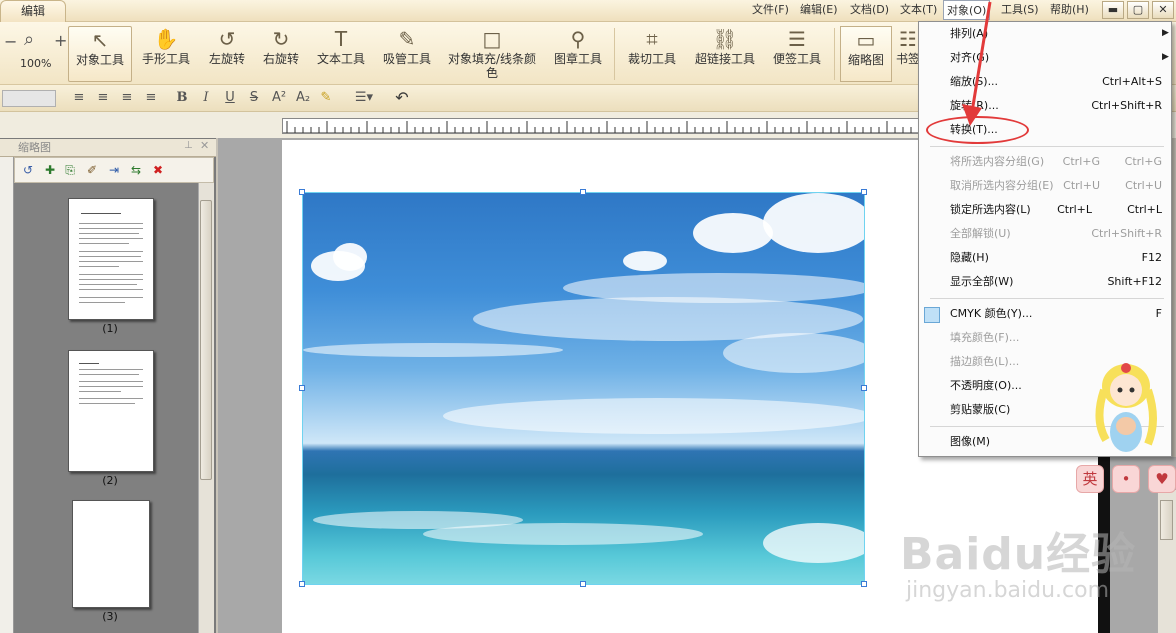 This screenshot has width=1176, height=633. Describe the element at coordinates (1138, 10) in the screenshot. I see `maximize-button: ▢` at that location.